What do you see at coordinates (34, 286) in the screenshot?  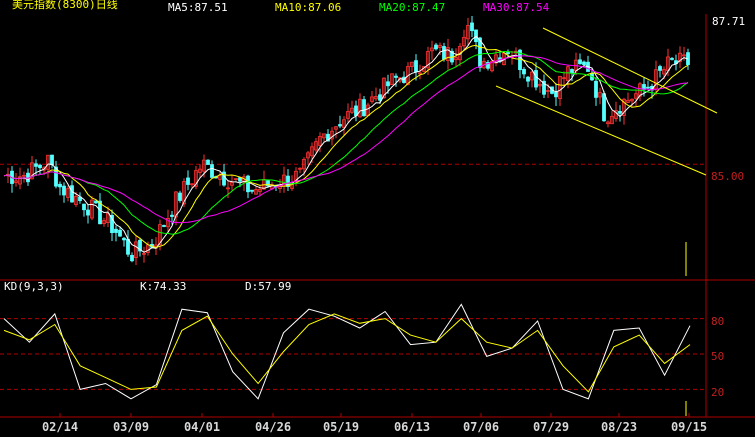 I see `kd-title: KD(9,3,3)` at bounding box center [34, 286].